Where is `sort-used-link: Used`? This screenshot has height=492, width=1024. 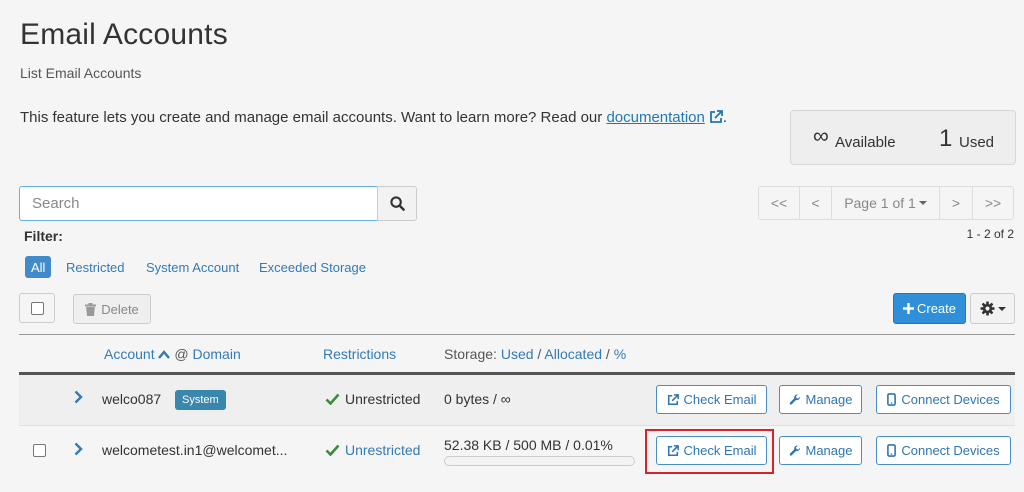
sort-used-link: Used is located at coordinates (517, 354).